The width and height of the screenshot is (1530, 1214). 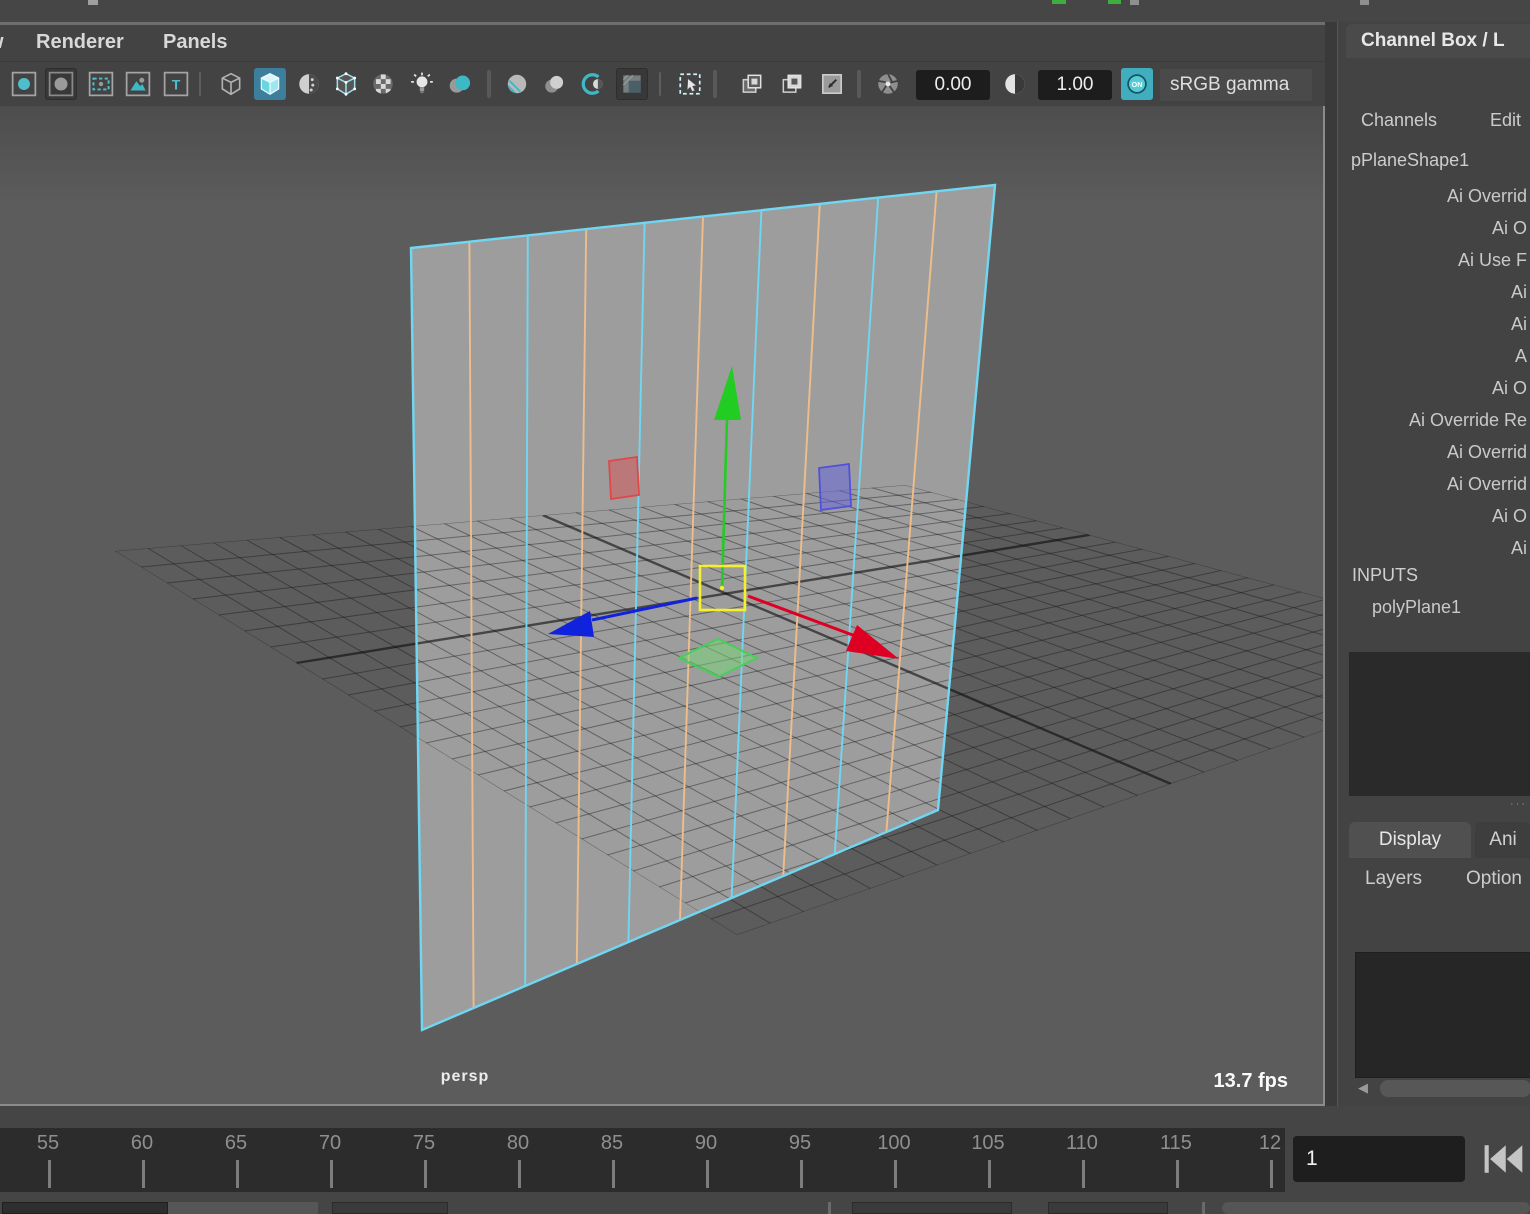 What do you see at coordinates (1416, 607) in the screenshot?
I see `input-node: polyPlane1` at bounding box center [1416, 607].